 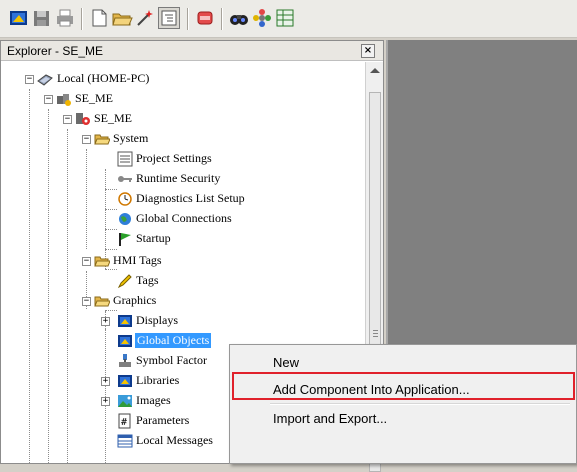 I want to click on tree-label-selected: Global Objects, so click(x=173, y=340).